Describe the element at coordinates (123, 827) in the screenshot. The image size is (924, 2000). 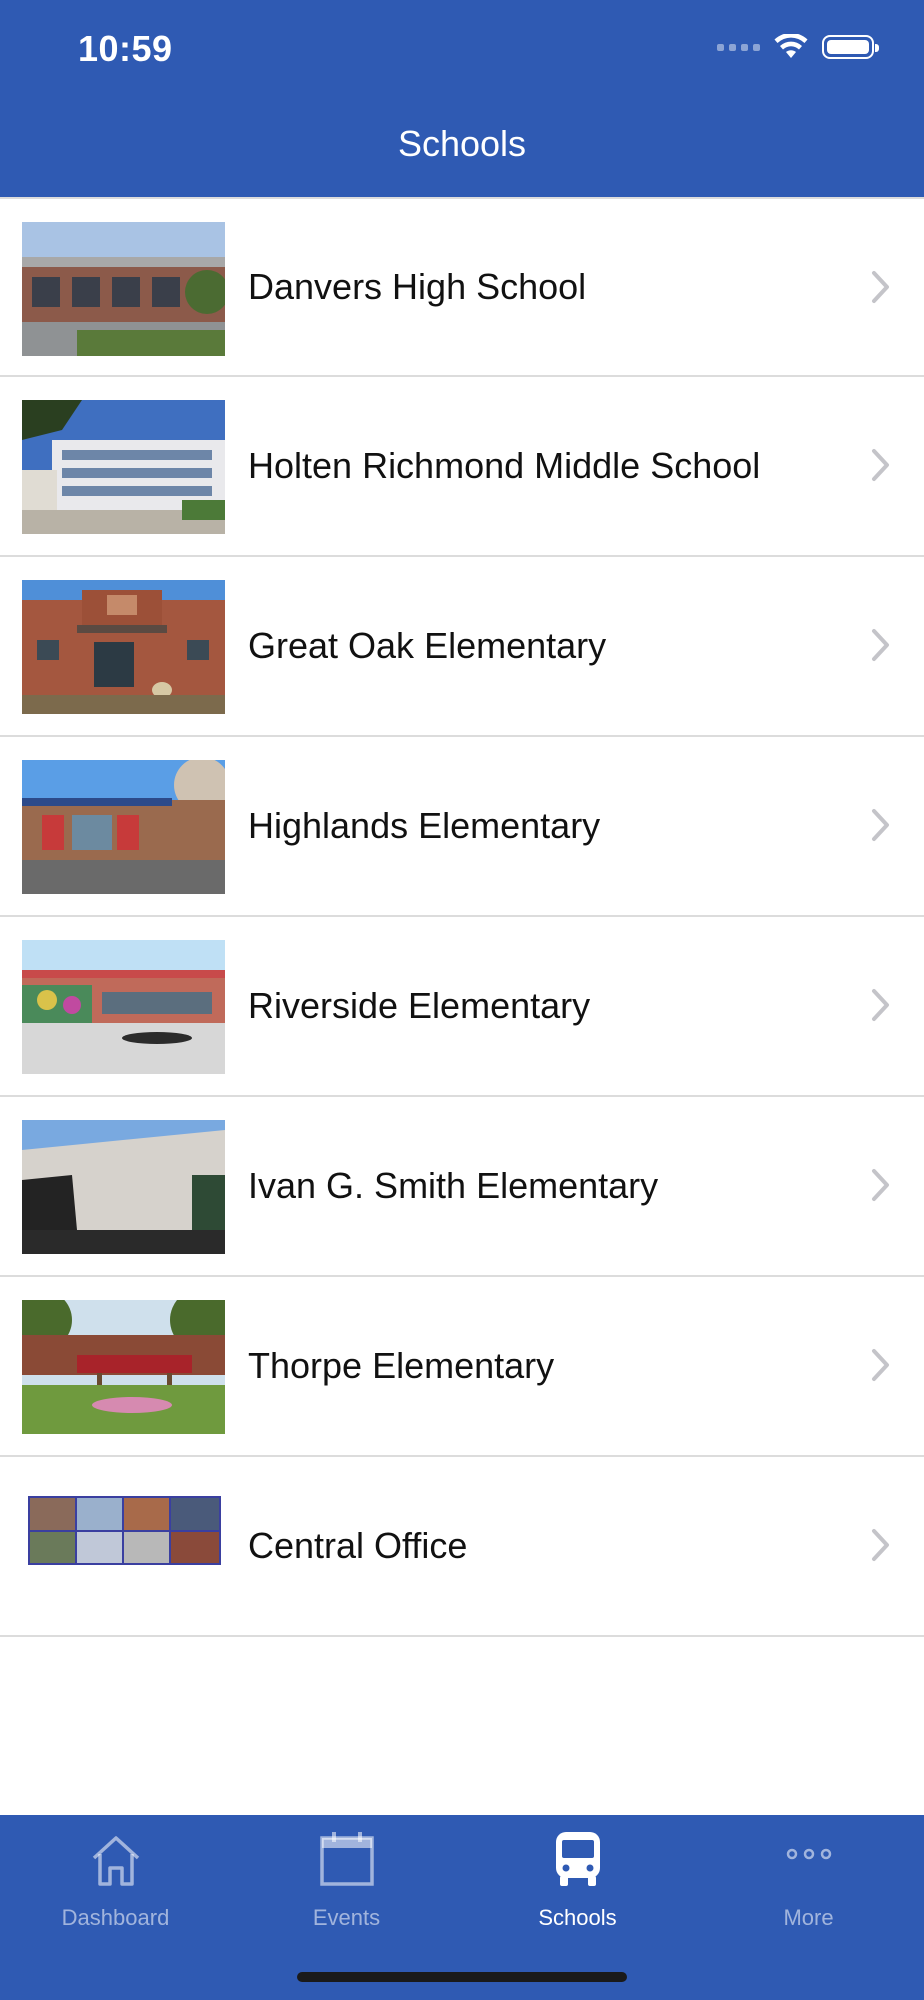
I see `highlands-photo` at that location.